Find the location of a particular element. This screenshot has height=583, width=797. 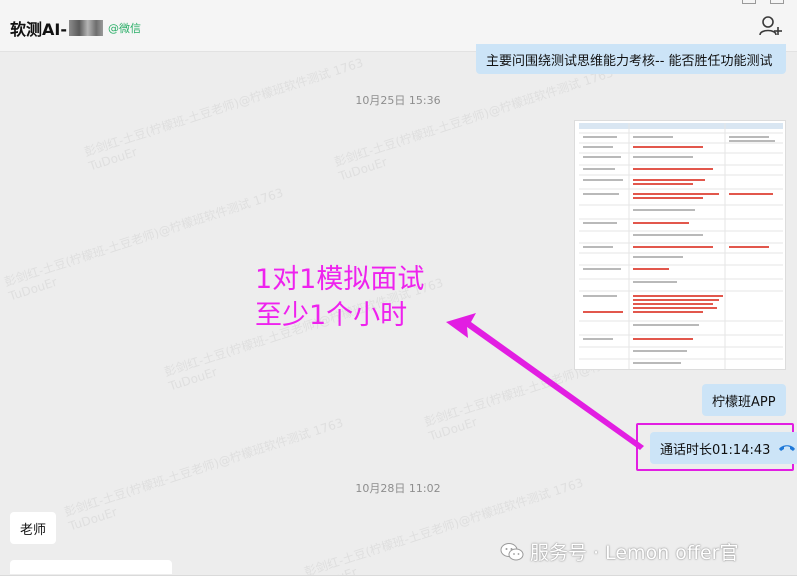

message-bubble-incoming: 老师 is located at coordinates (33, 528).